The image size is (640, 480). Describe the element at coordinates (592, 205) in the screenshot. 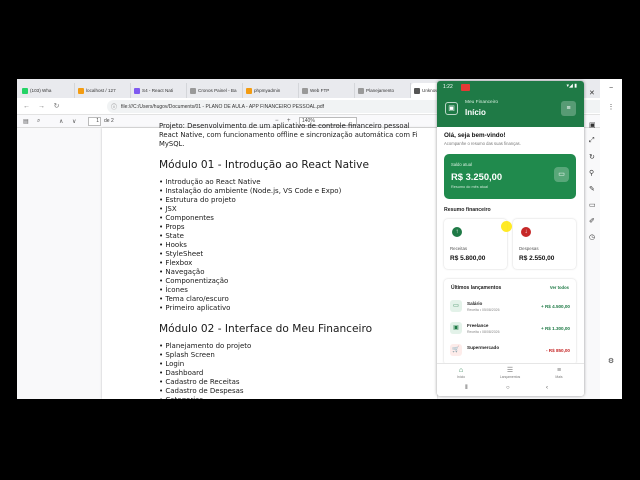

I see `screen-icon: ▭` at that location.